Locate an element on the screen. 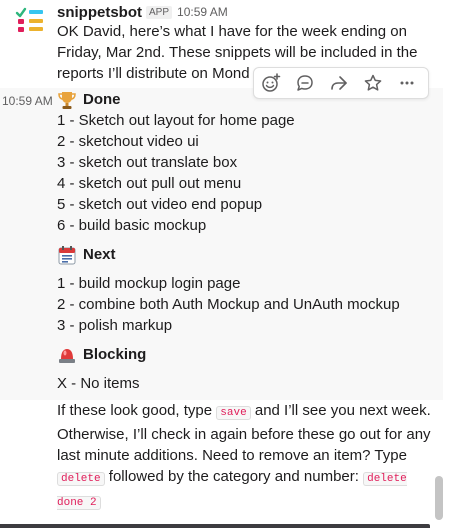 This screenshot has height=528, width=457. message-timestamp: 10:59 AM is located at coordinates (202, 12).